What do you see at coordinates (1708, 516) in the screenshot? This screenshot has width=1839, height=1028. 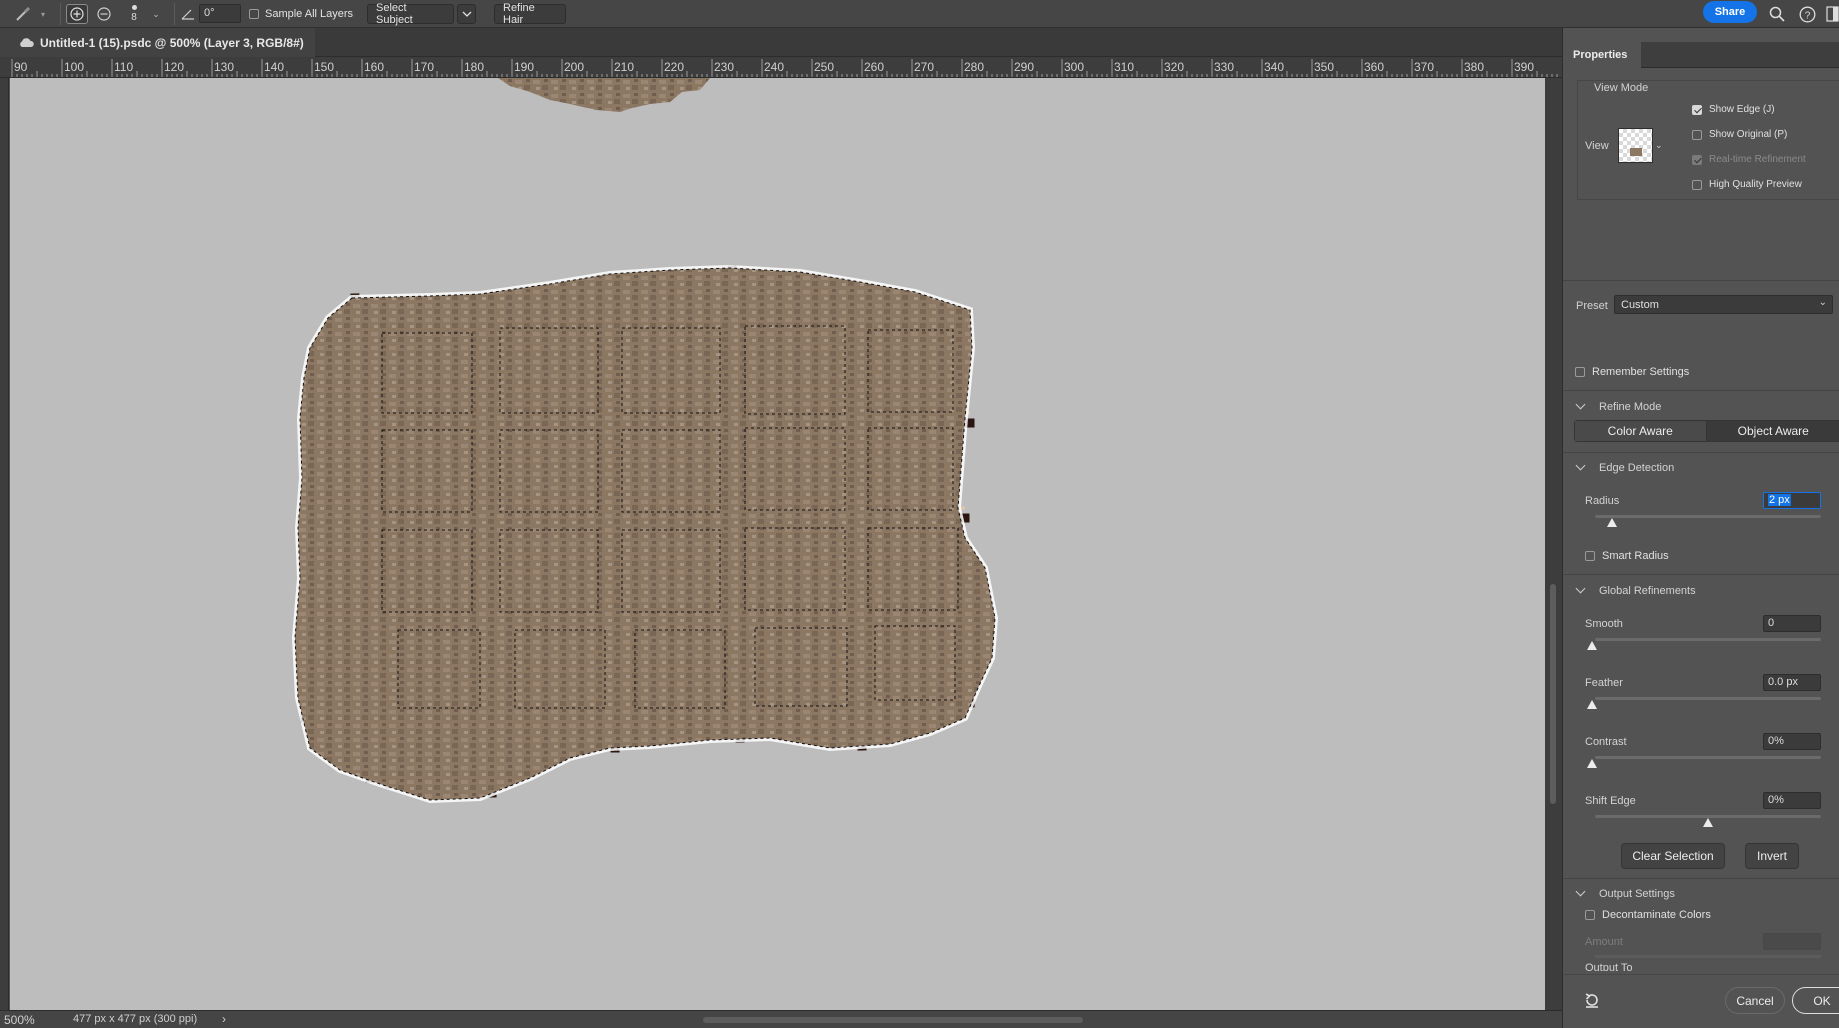 I see `radius-slider-track` at bounding box center [1708, 516].